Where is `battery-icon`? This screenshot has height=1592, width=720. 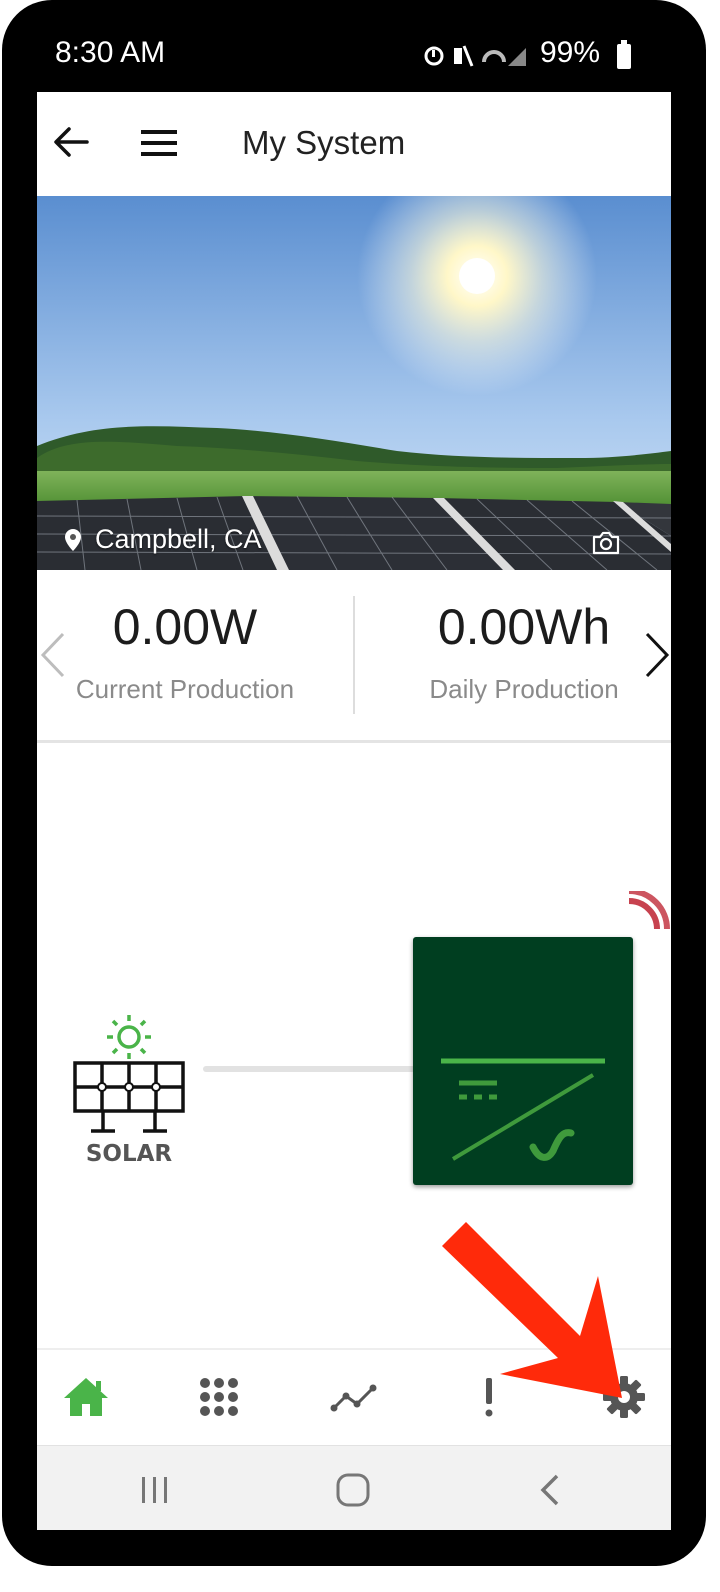 battery-icon is located at coordinates (624, 54).